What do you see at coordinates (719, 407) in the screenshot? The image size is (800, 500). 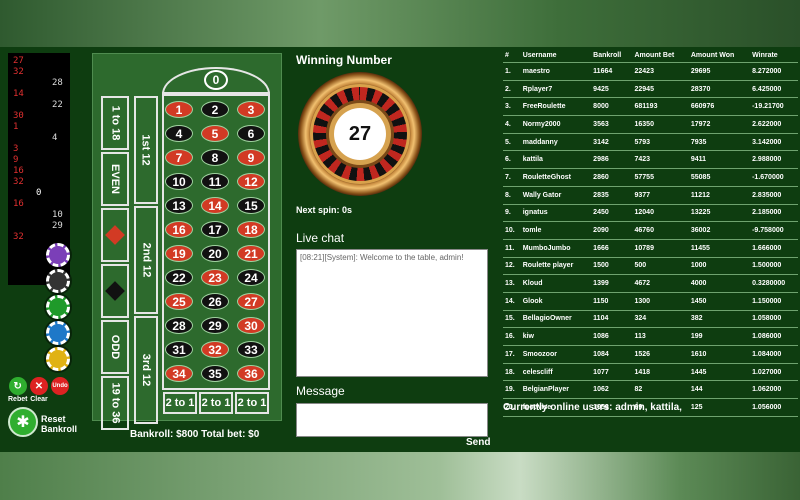 I see `table-cell: 125` at bounding box center [719, 407].